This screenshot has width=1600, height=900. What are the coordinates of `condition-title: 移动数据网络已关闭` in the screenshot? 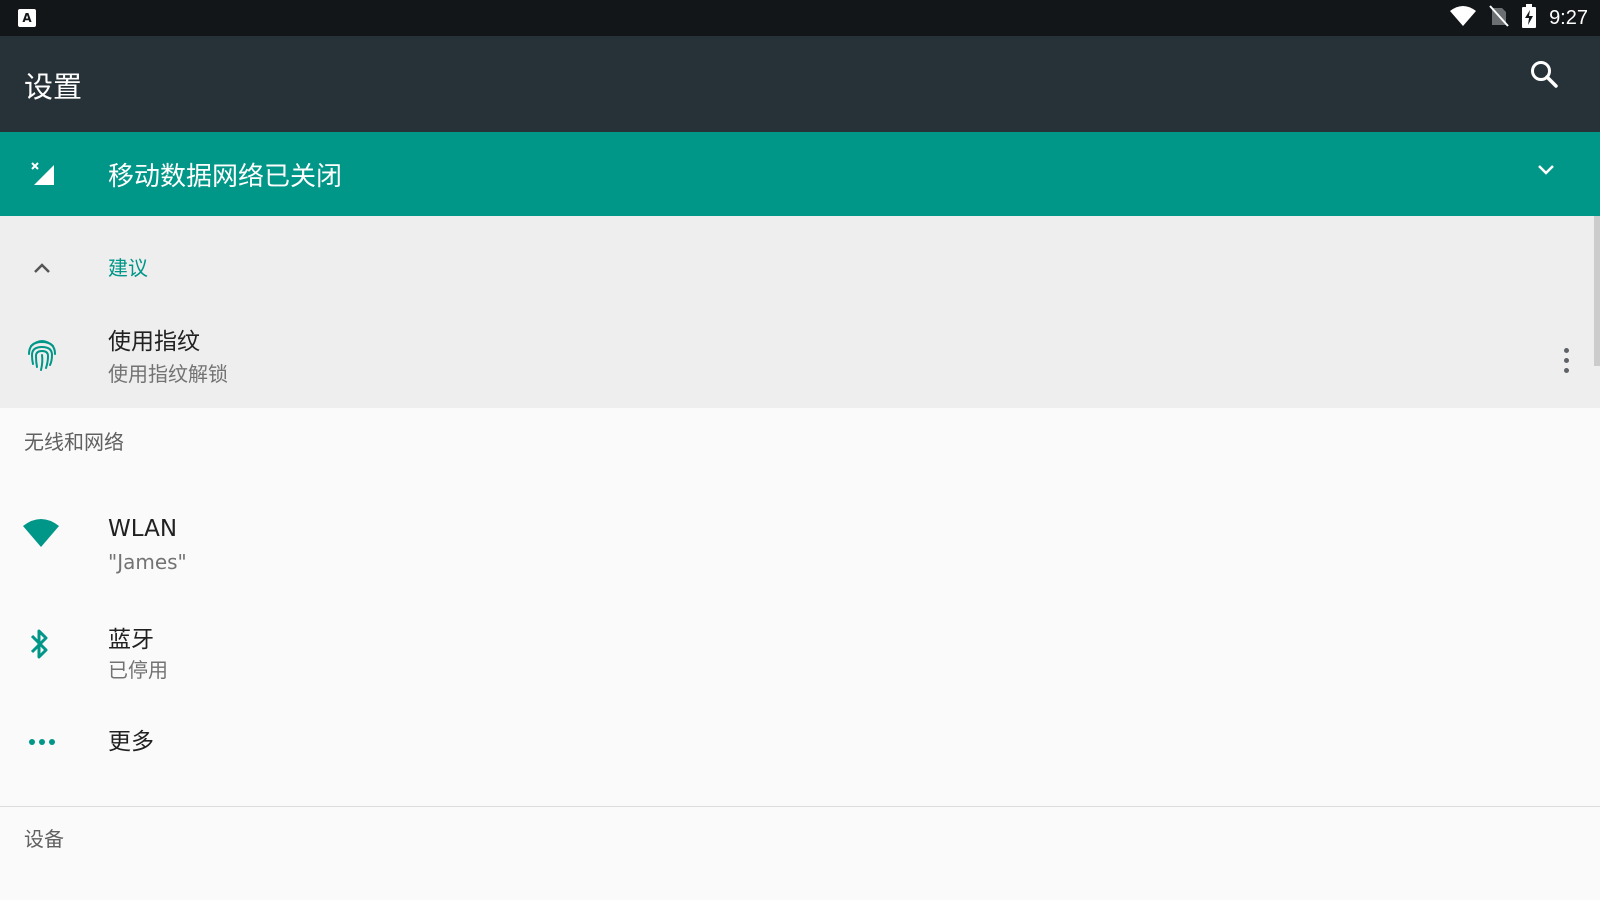 It's located at (225, 177).